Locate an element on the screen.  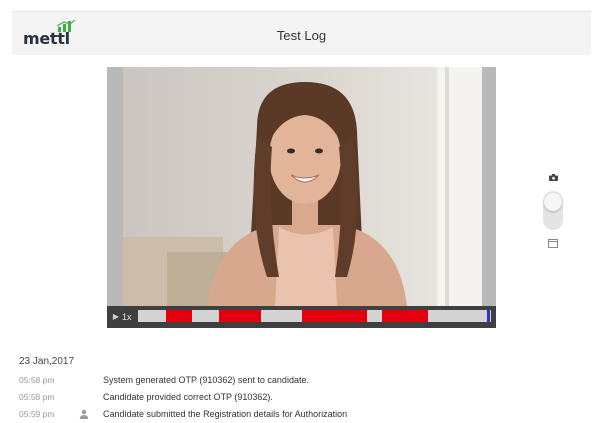
log-date: 23 Jan,2017 is located at coordinates (47, 361).